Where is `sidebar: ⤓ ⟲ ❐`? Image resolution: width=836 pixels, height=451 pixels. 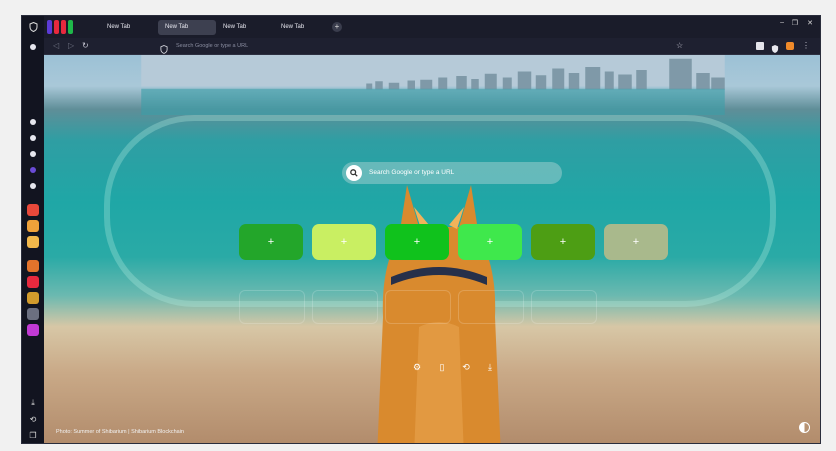 sidebar: ⤓ ⟲ ❐ is located at coordinates (33, 229).